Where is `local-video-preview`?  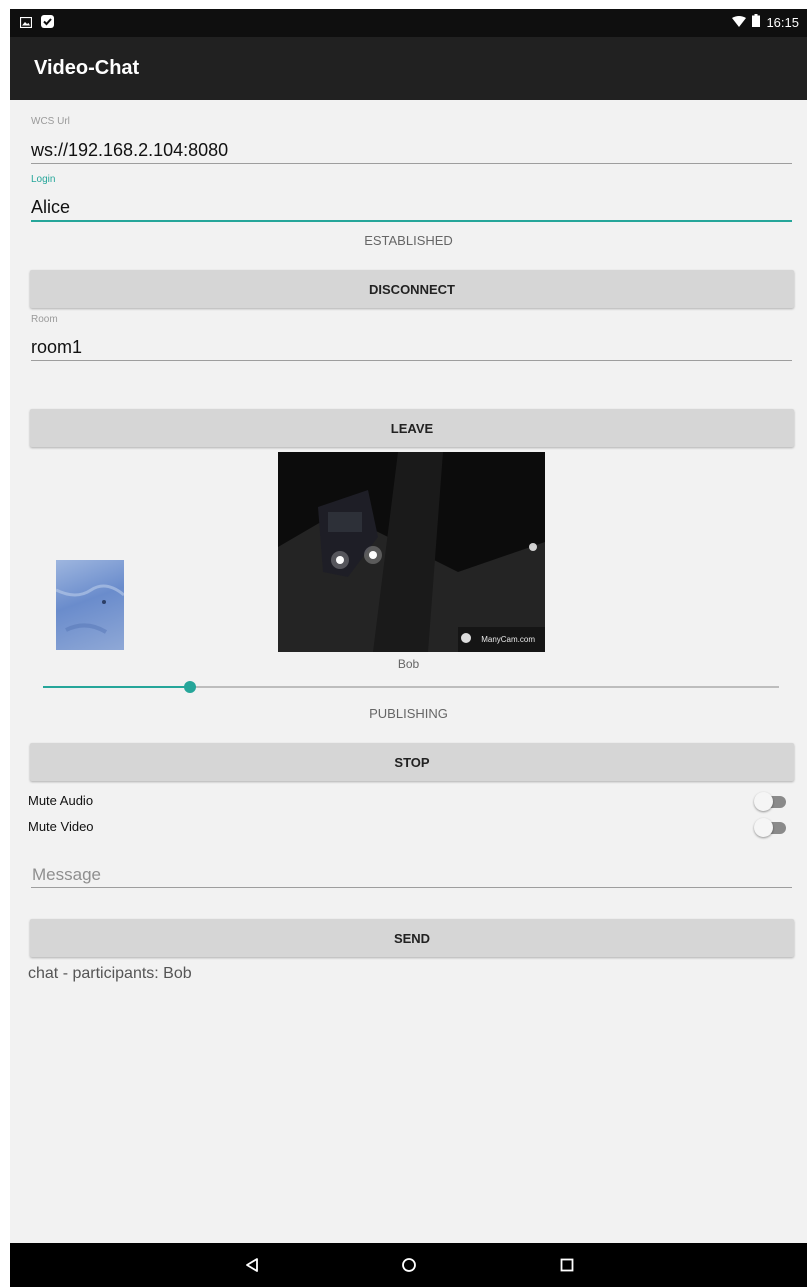
local-video-preview is located at coordinates (90, 605).